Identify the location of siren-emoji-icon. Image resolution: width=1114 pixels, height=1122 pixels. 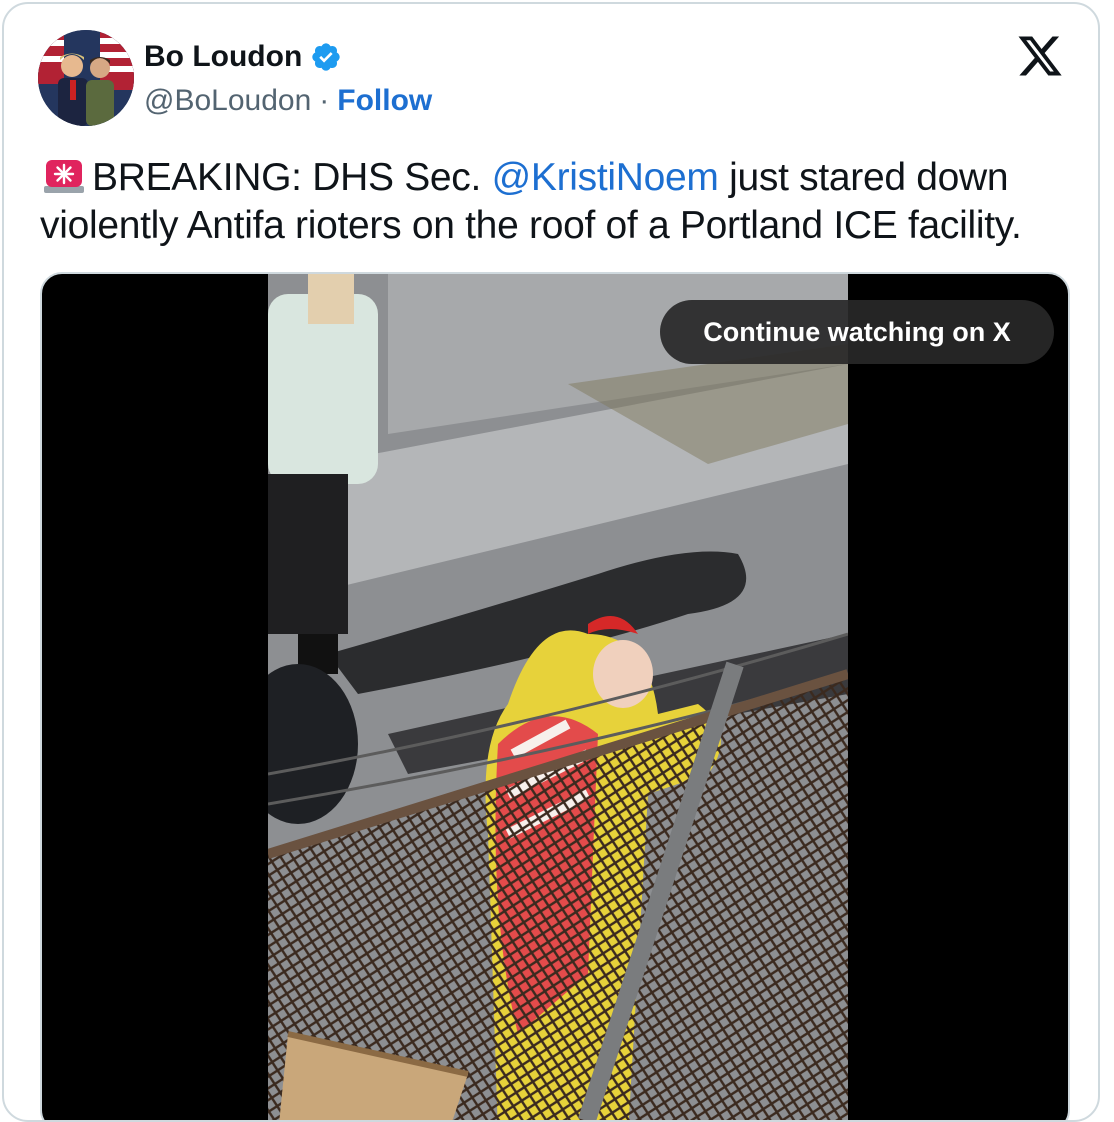
(64, 176).